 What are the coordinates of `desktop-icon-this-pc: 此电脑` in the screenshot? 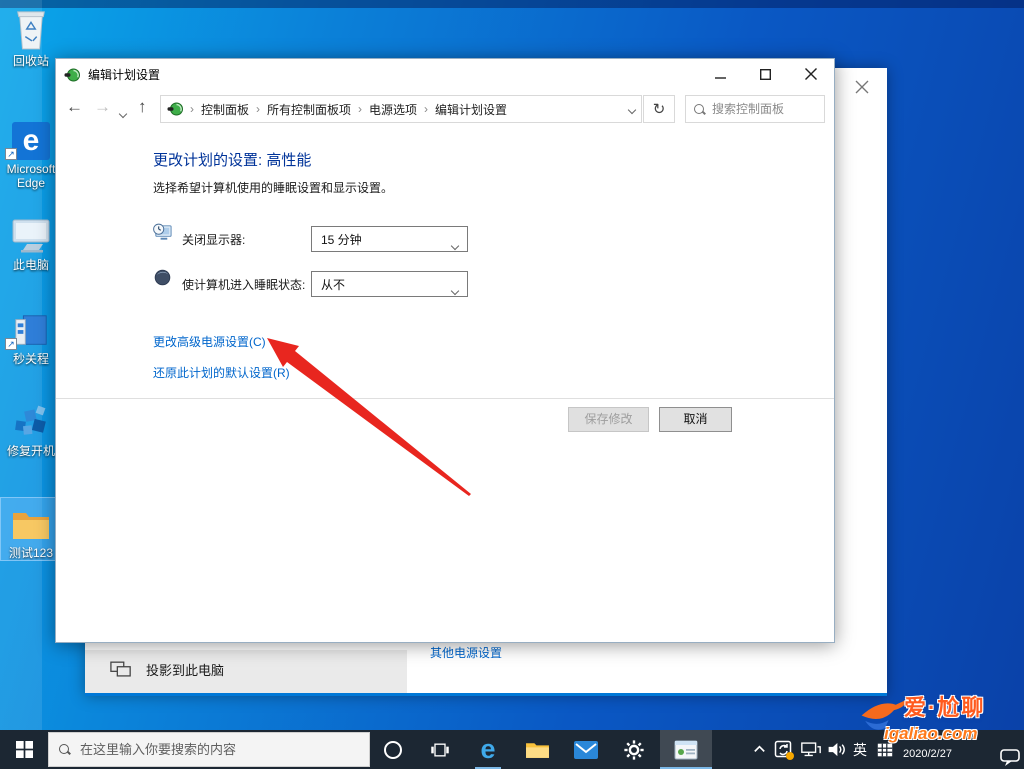 It's located at (31, 241).